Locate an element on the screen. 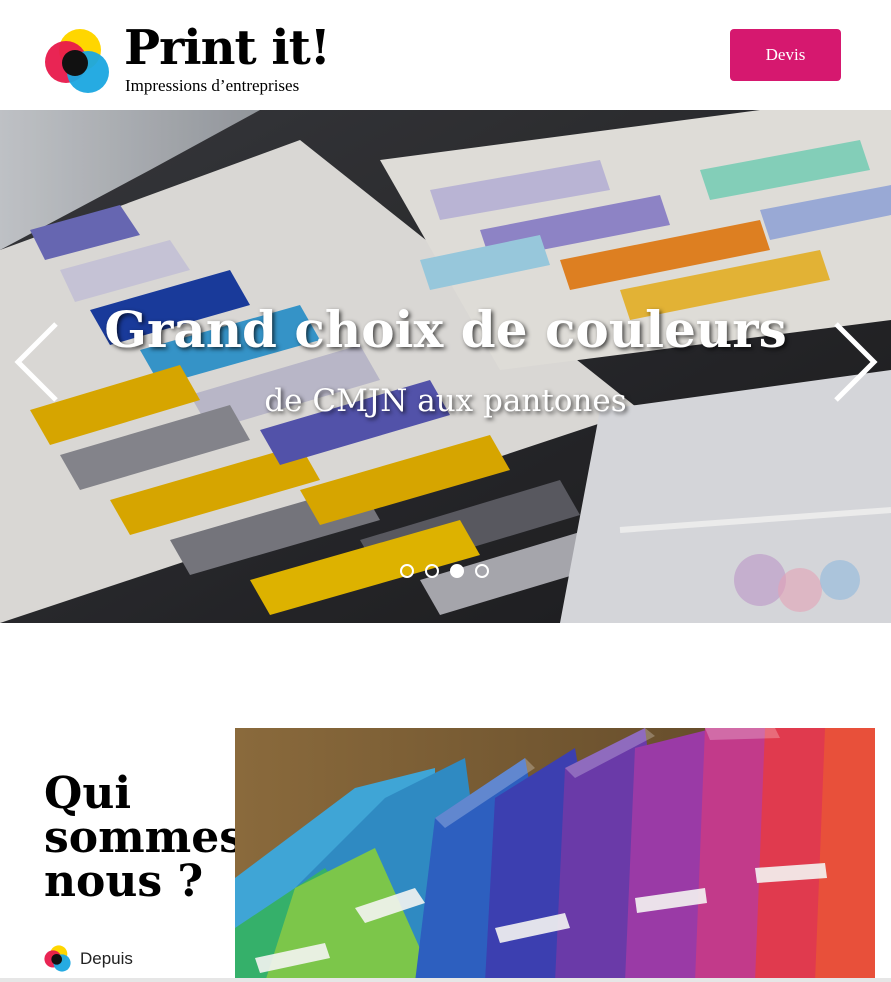  carousel-prev-button is located at coordinates (37, 362).